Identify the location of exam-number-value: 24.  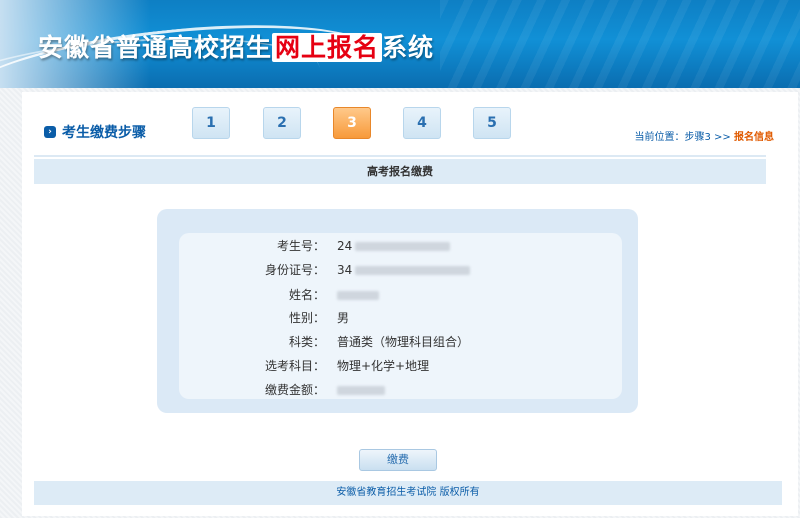
(394, 246).